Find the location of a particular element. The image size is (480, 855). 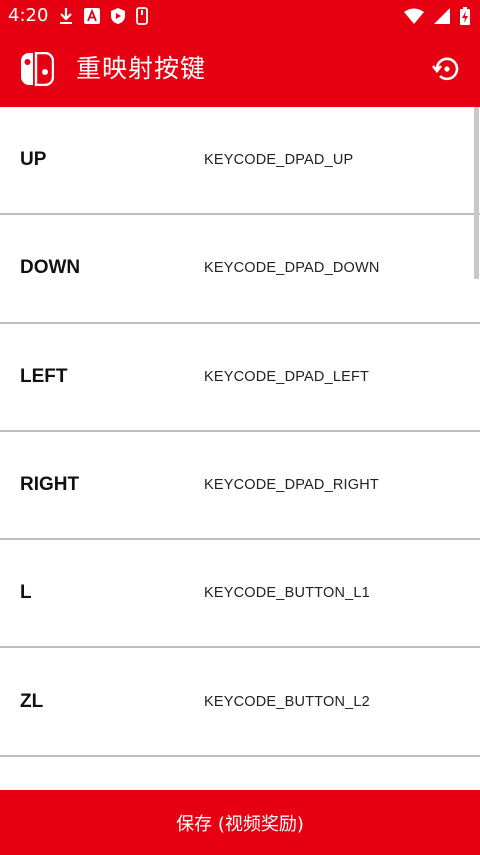

mapping-row-up: UP KEYCODE_DPAD_UP is located at coordinates (240, 161).